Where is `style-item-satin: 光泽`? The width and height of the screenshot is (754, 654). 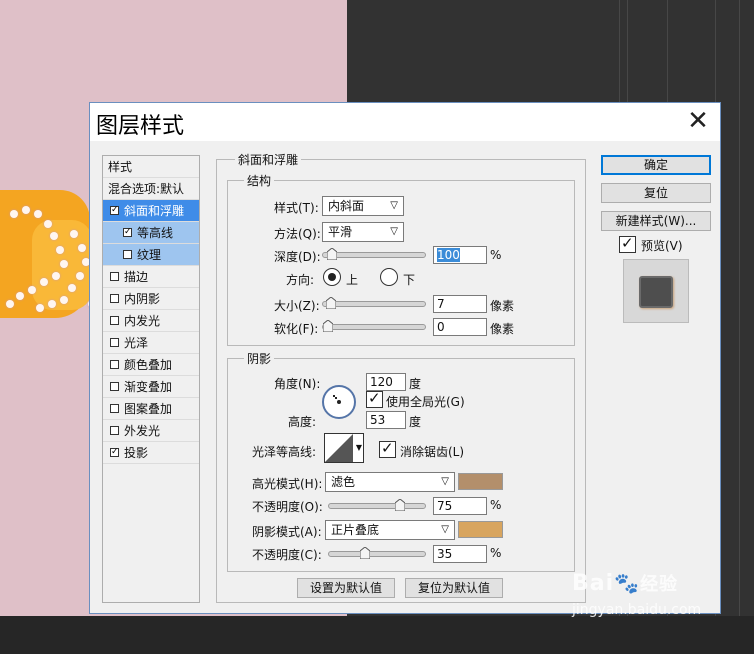
style-item-satin: 光泽 is located at coordinates (151, 343).